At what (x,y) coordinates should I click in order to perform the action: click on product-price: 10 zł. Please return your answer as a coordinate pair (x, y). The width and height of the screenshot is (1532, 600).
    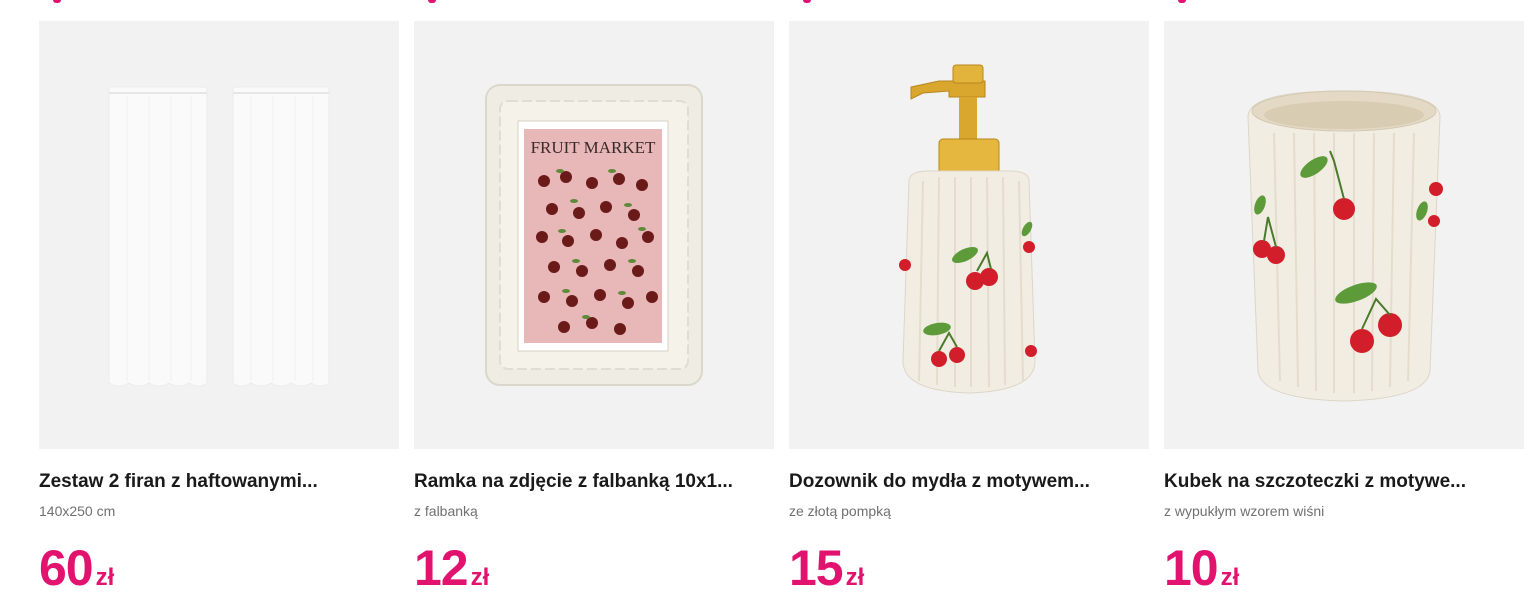
    Looking at the image, I should click on (1201, 568).